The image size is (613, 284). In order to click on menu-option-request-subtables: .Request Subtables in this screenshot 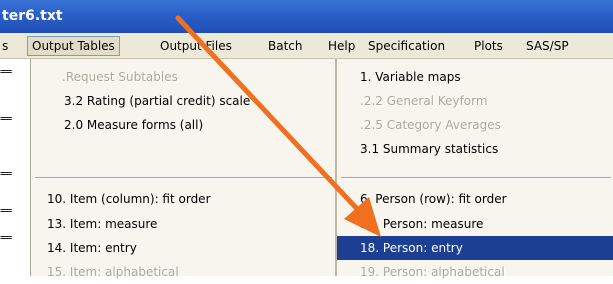, I will do `click(120, 77)`.